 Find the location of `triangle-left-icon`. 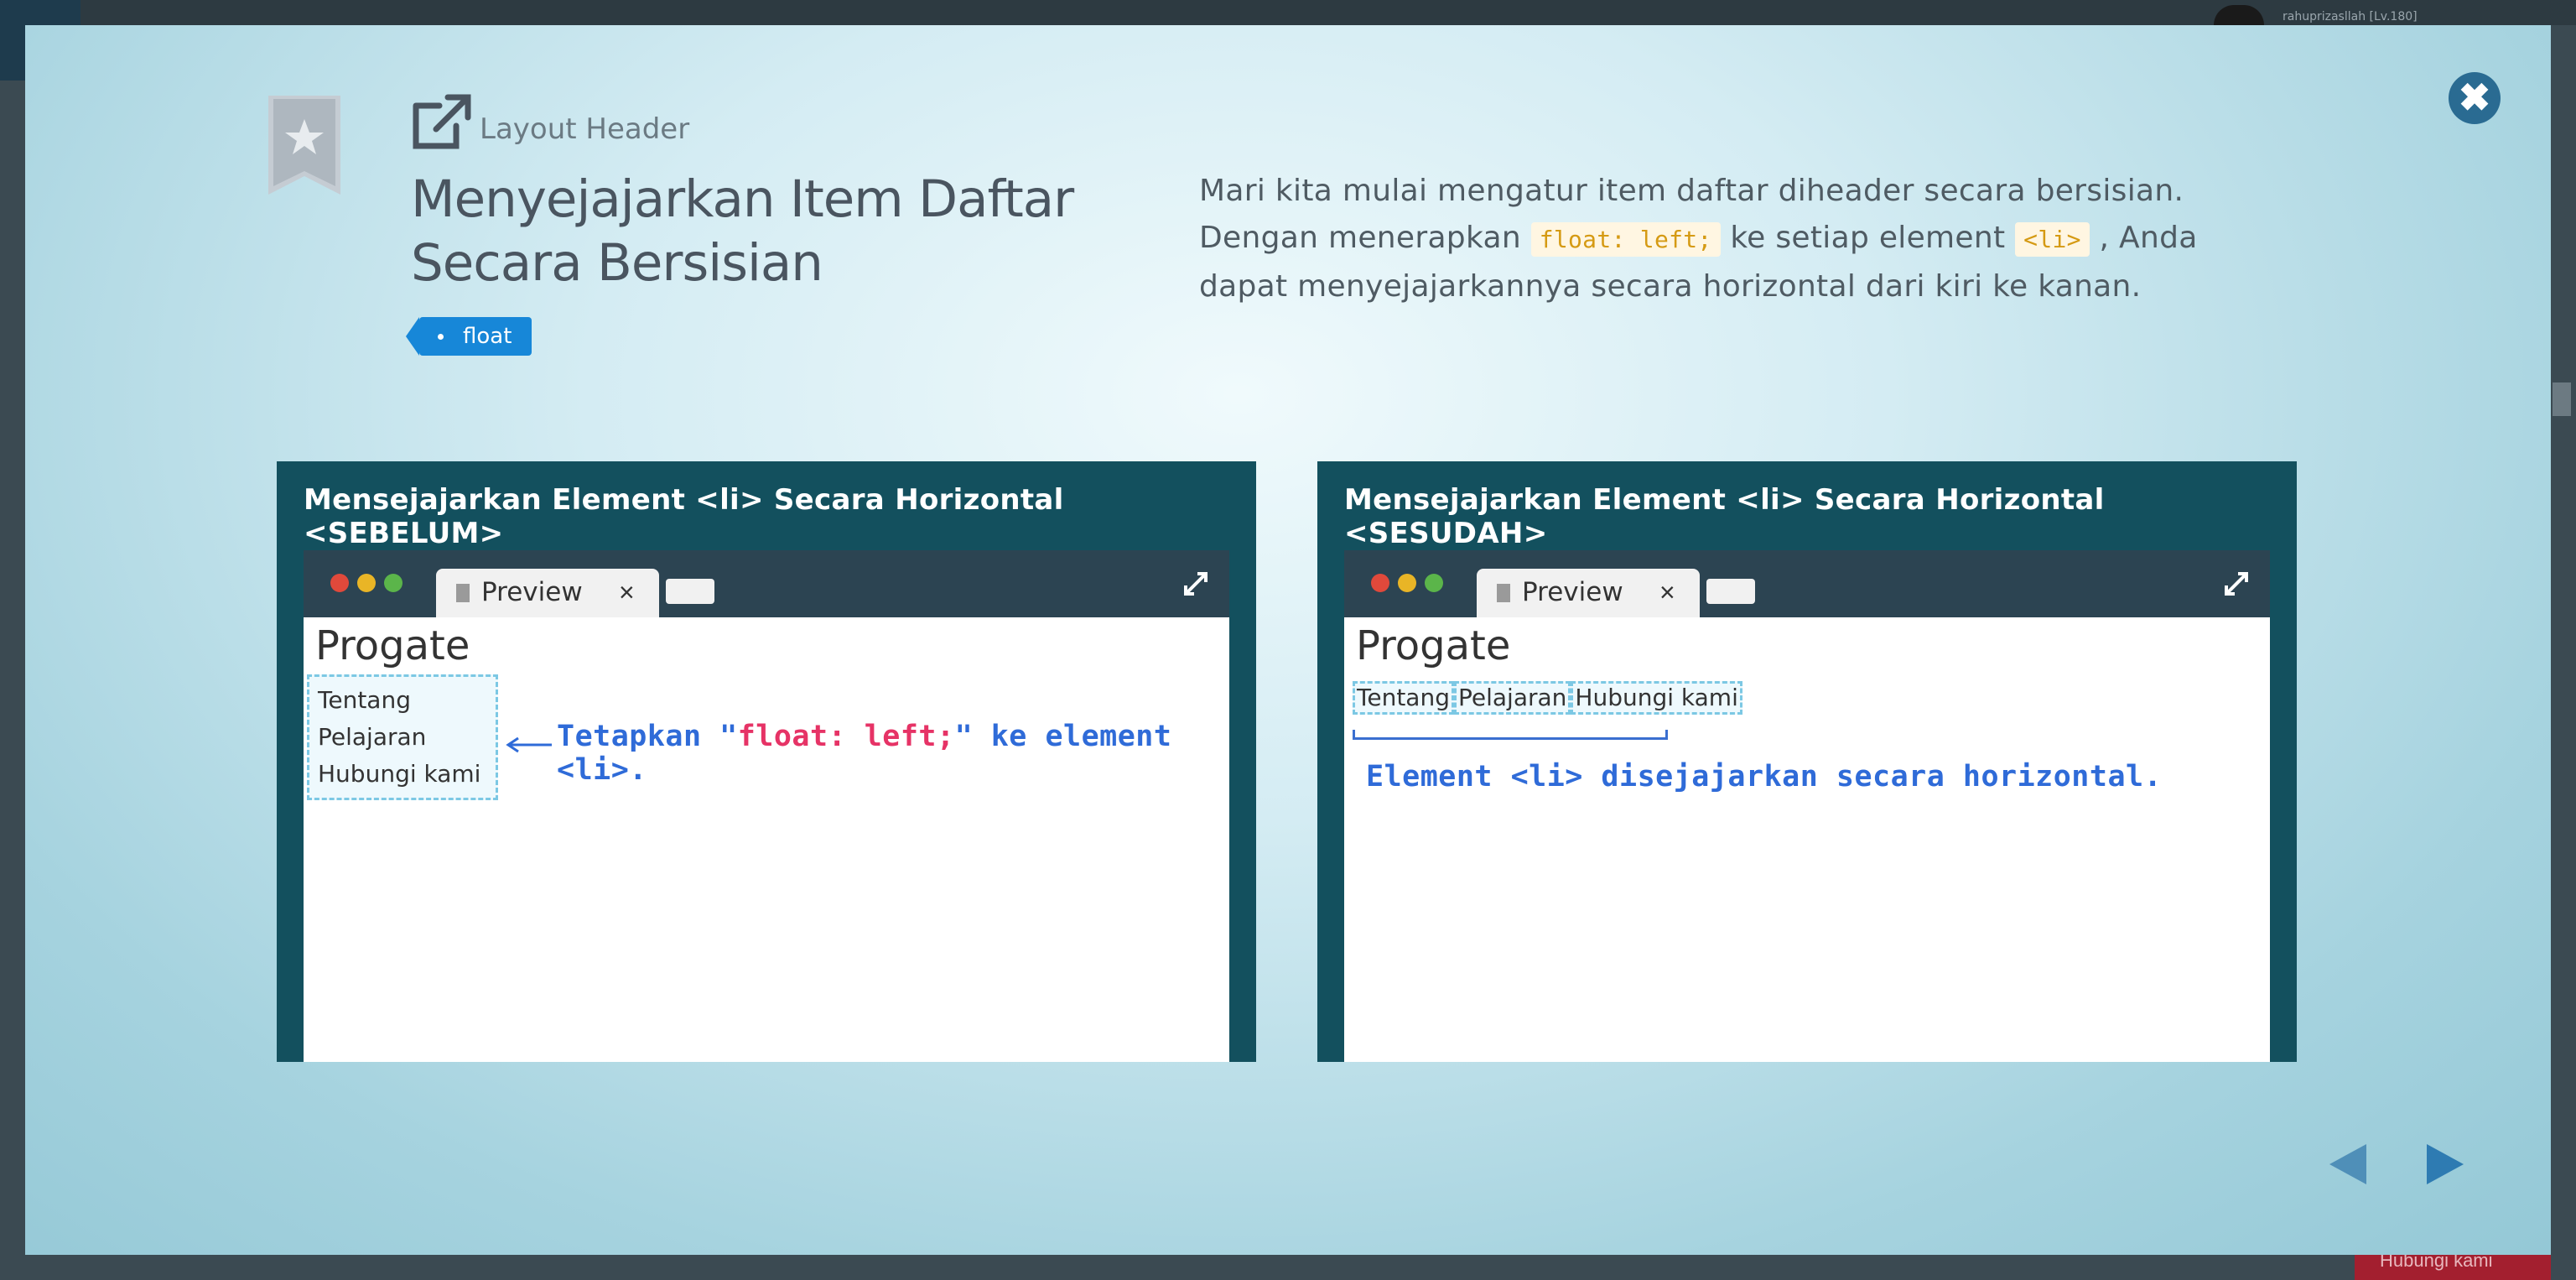

triangle-left-icon is located at coordinates (2347, 1164).